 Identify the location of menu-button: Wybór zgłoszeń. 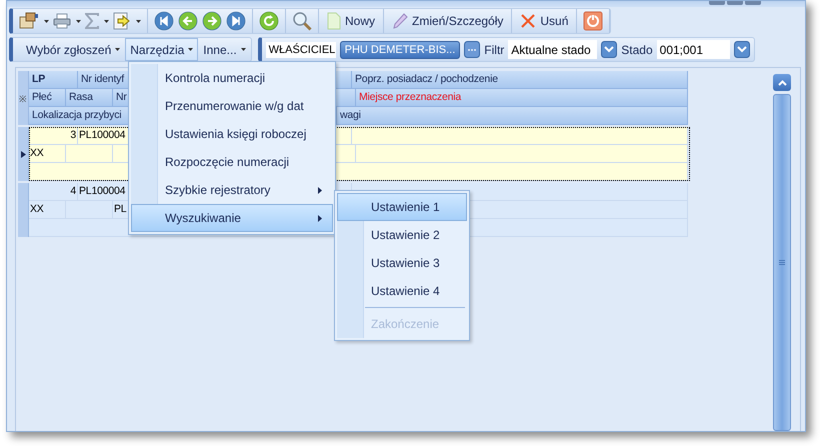
(73, 49).